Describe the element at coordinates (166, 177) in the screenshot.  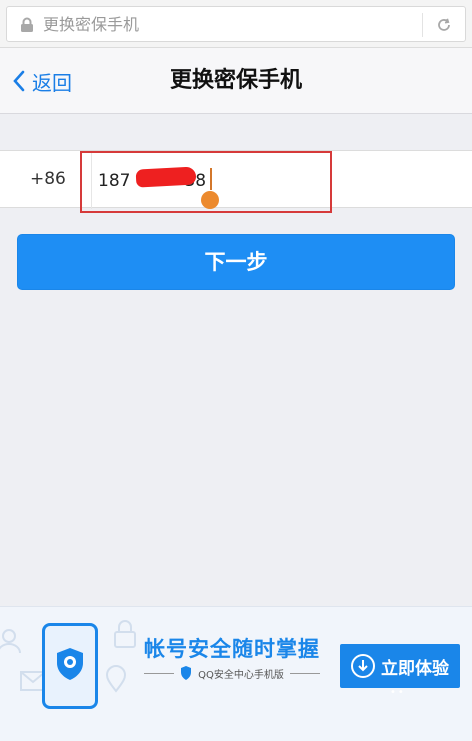
I see `redaction-mark` at that location.